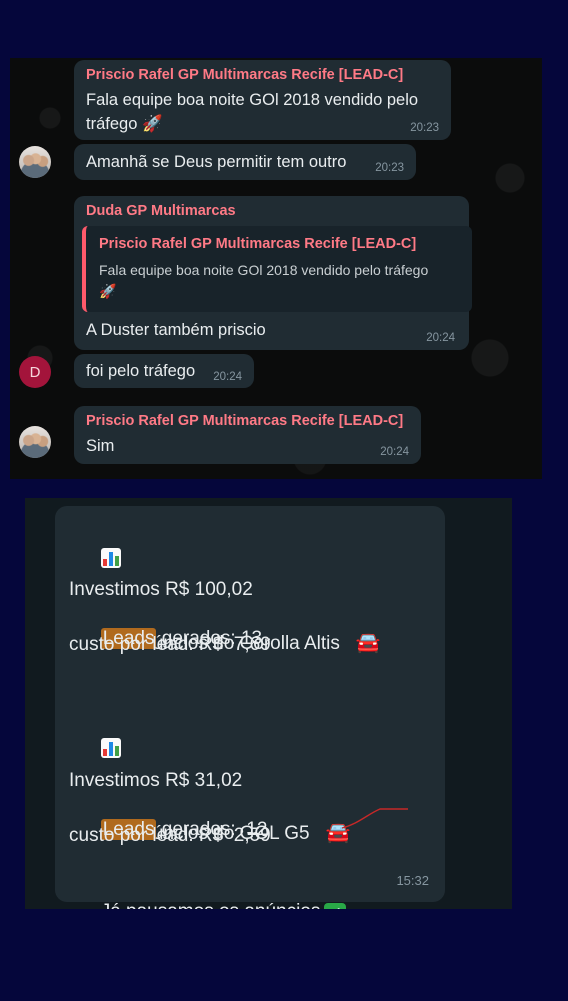  What do you see at coordinates (374, 818) in the screenshot?
I see `red-scribble` at bounding box center [374, 818].